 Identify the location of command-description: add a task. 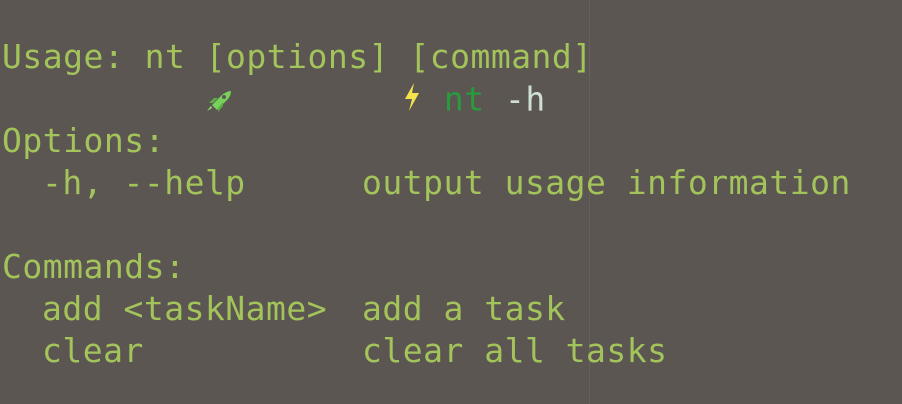
(464, 308).